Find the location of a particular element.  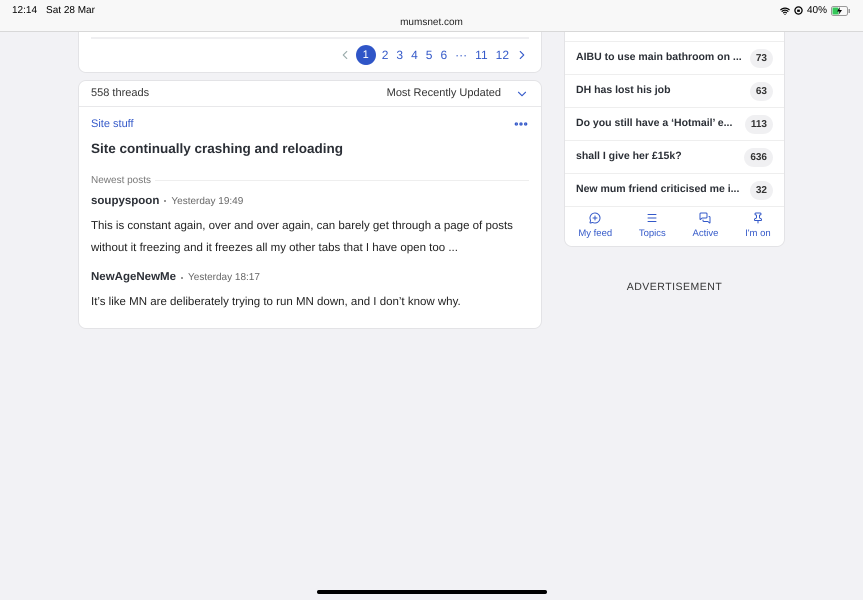

battery-charging-icon is located at coordinates (841, 11).